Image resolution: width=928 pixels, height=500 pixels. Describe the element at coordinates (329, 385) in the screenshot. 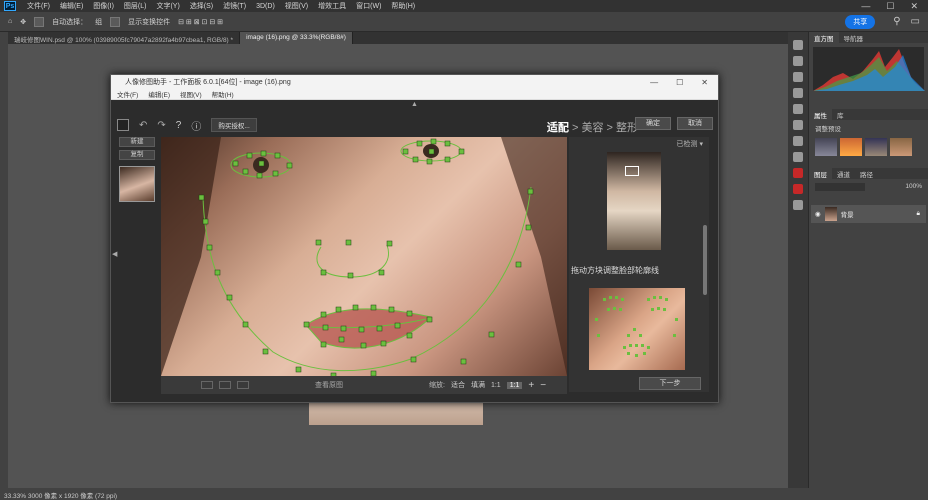

I see `view-original-button: 查看原图` at that location.